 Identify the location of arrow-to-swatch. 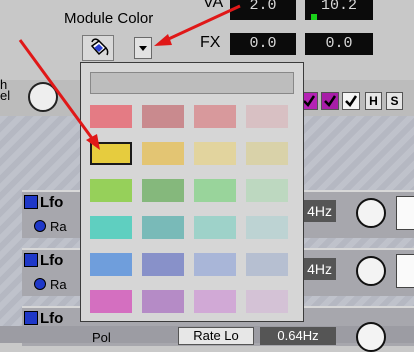
(59, 94).